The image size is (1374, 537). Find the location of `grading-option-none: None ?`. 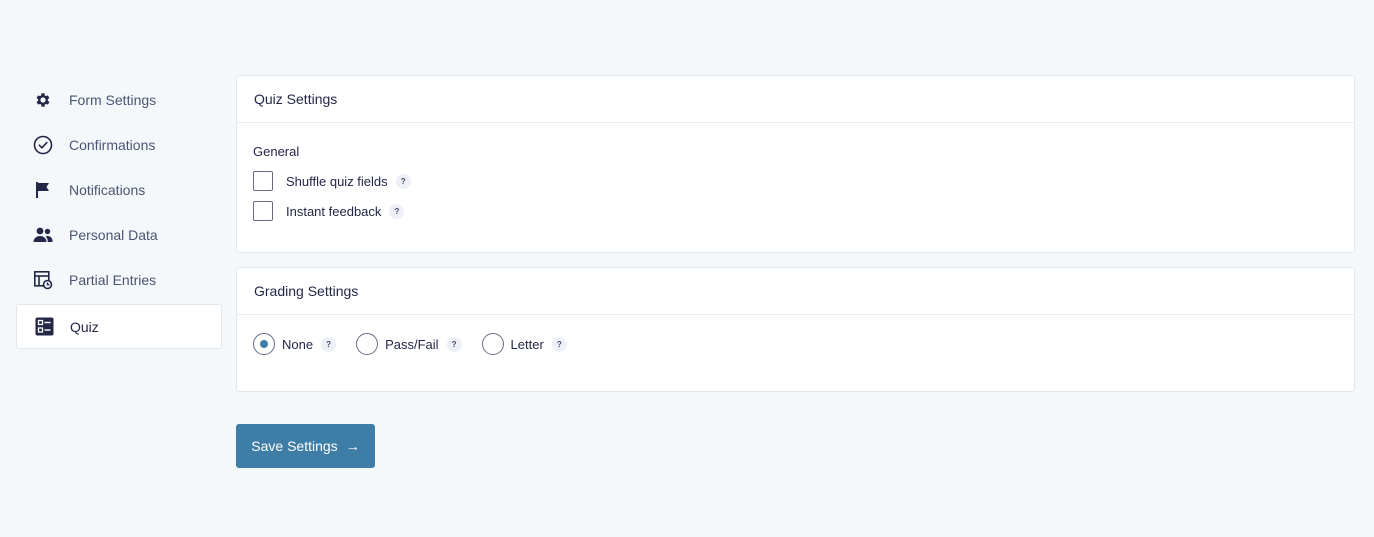

grading-option-none: None ? is located at coordinates (295, 344).